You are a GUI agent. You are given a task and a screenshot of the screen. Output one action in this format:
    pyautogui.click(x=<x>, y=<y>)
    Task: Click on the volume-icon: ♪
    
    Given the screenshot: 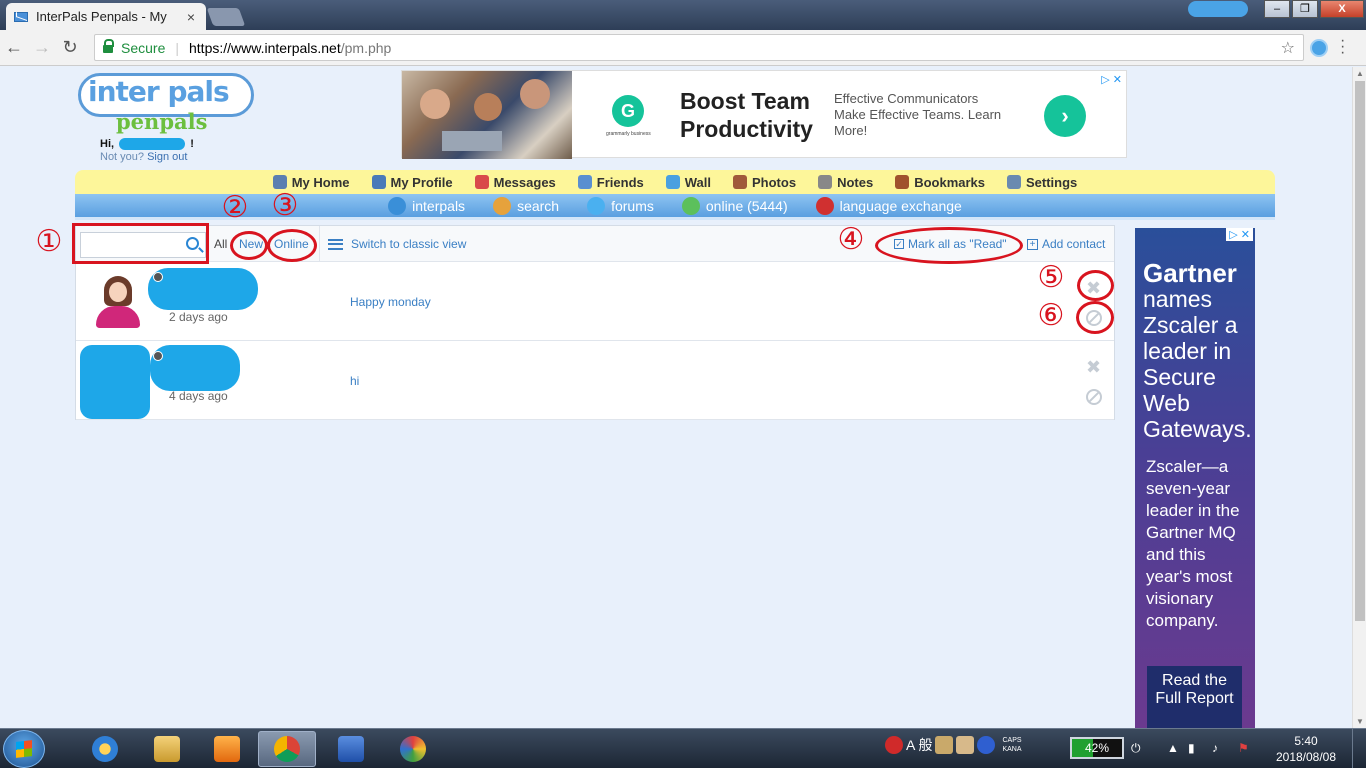 What is the action you would take?
    pyautogui.click(x=1215, y=748)
    